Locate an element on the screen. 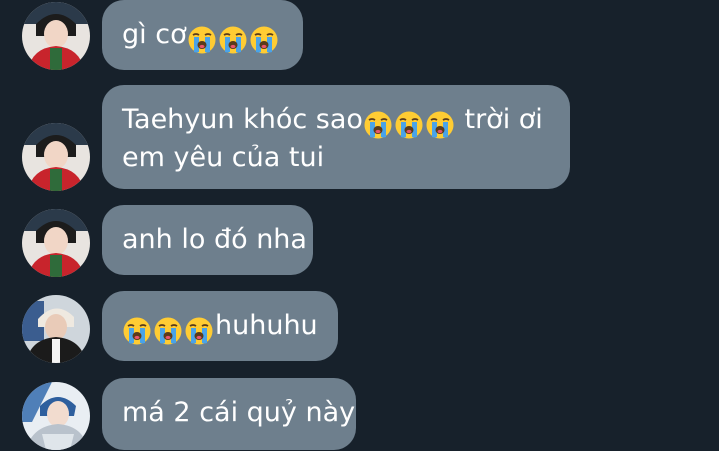  message-text: má 2 cái quỷ này is located at coordinates (239, 412).